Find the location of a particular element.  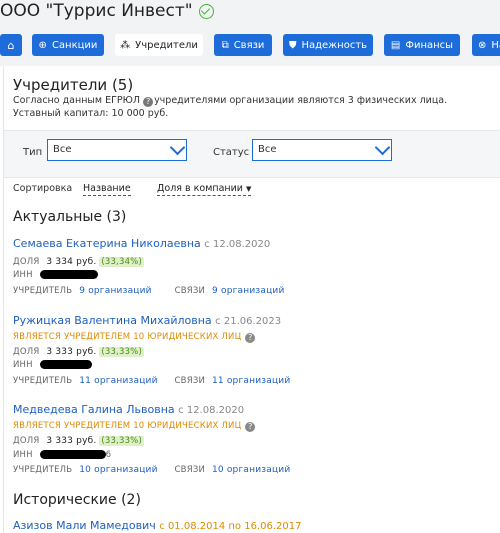

links-link: 11 организаций is located at coordinates (251, 381).